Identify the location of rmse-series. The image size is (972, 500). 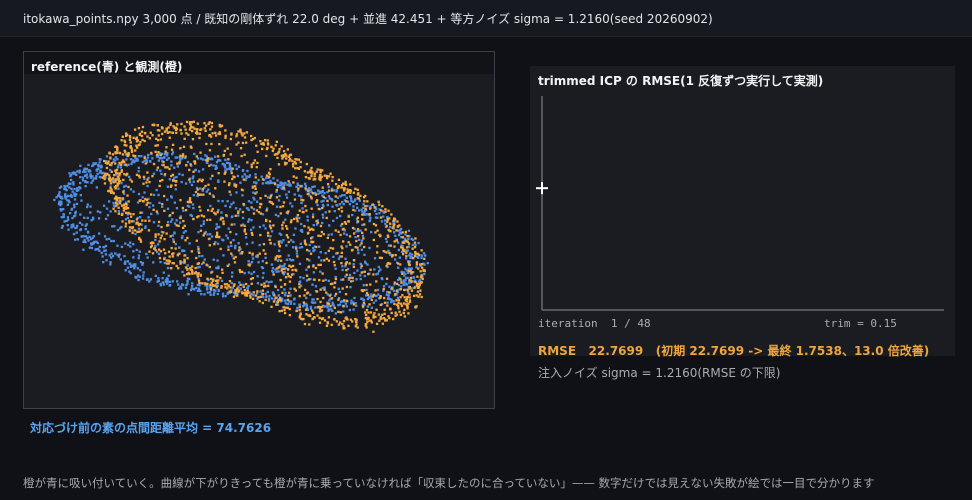
(542, 188).